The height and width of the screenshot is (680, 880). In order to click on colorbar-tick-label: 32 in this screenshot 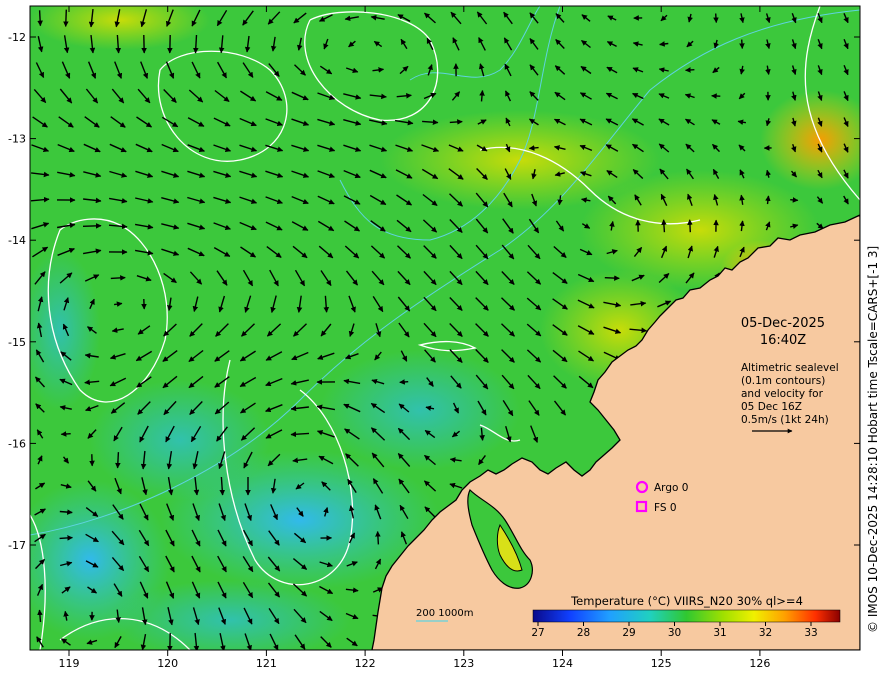, I will do `click(765, 633)`.